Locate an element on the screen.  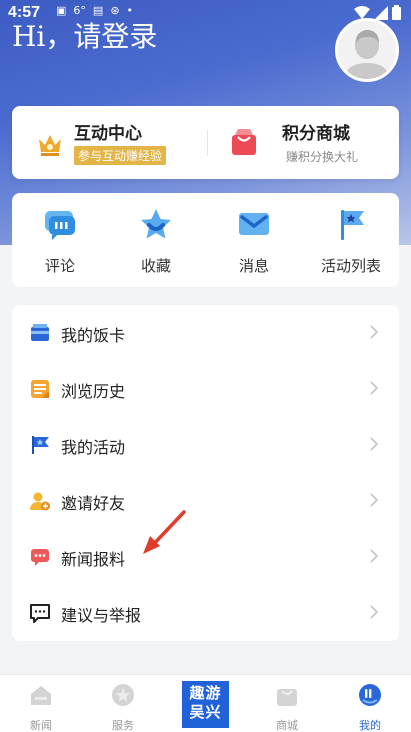
crown-icon is located at coordinates (50, 145).